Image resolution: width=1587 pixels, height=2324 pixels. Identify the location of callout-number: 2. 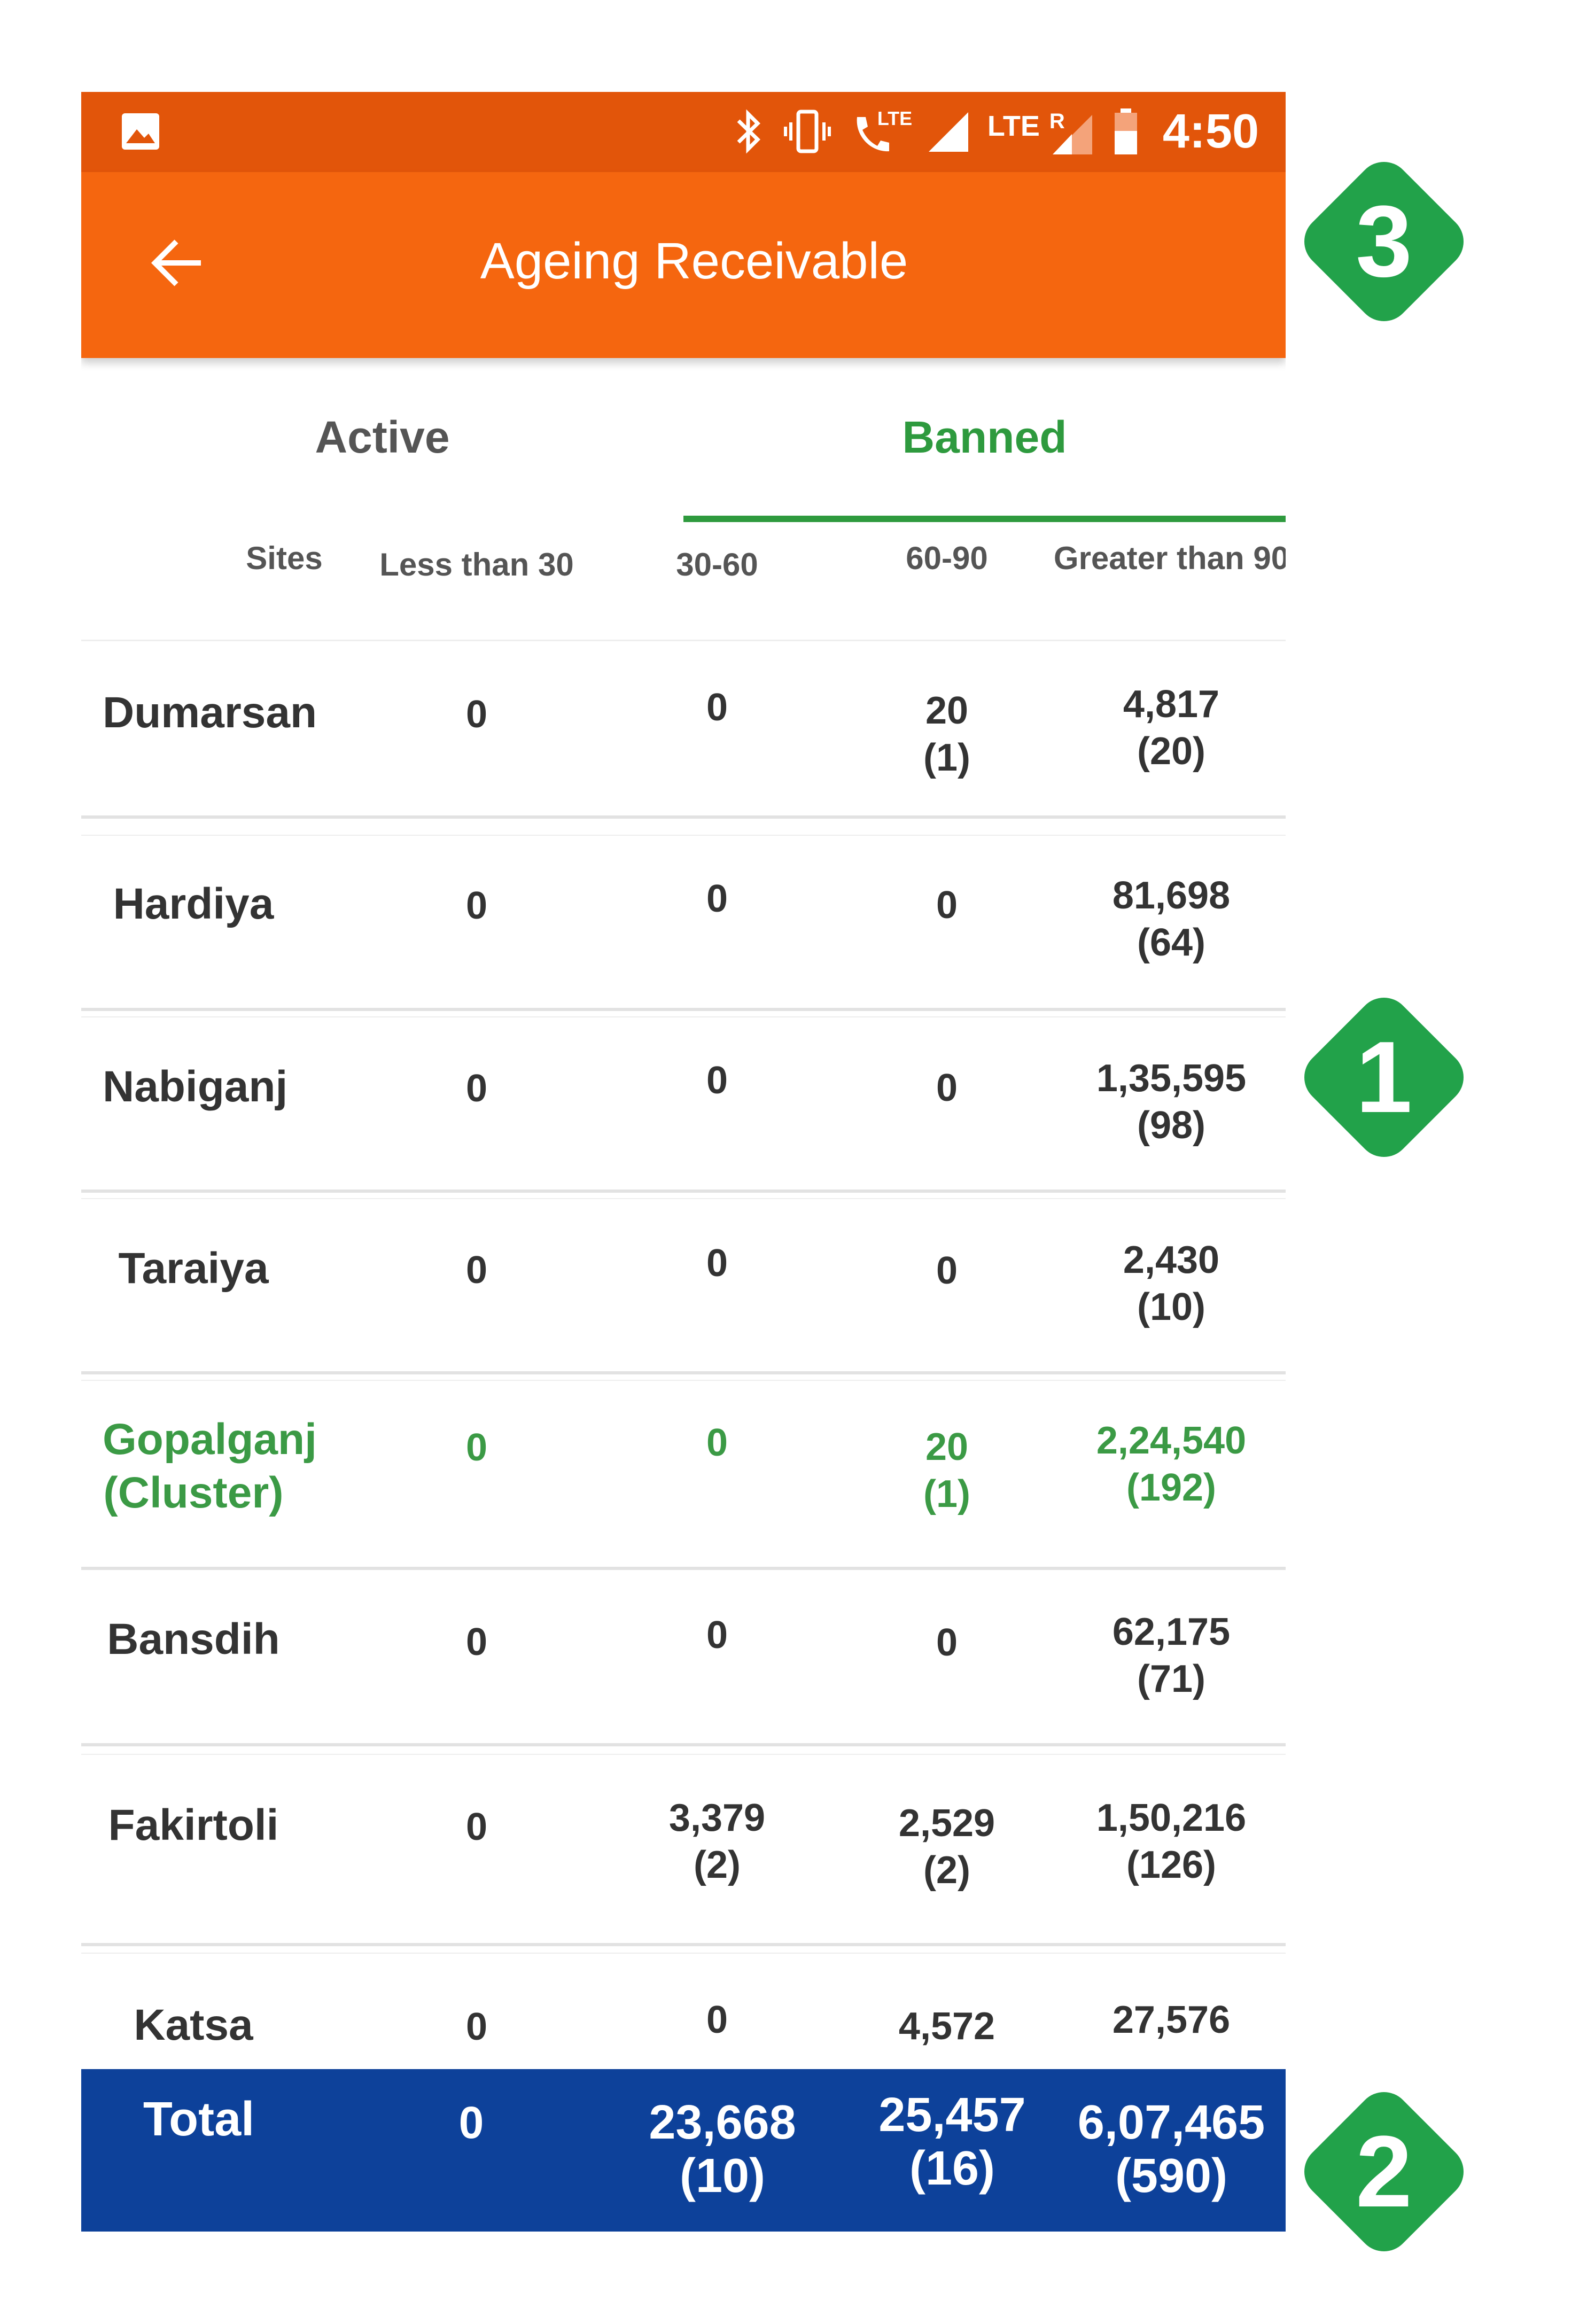
(1384, 2171).